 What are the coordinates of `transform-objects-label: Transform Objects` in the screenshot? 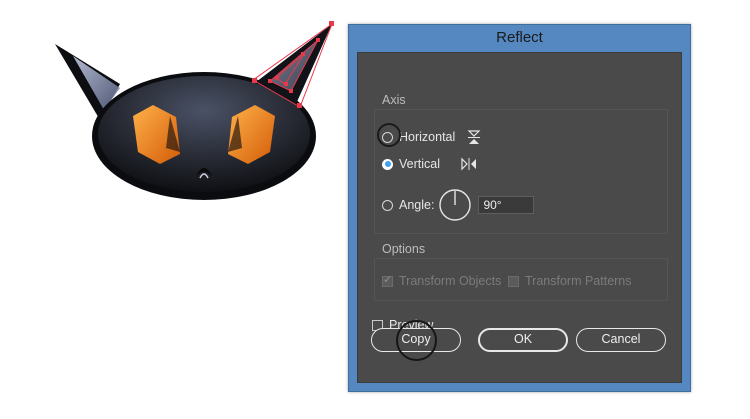 It's located at (450, 281).